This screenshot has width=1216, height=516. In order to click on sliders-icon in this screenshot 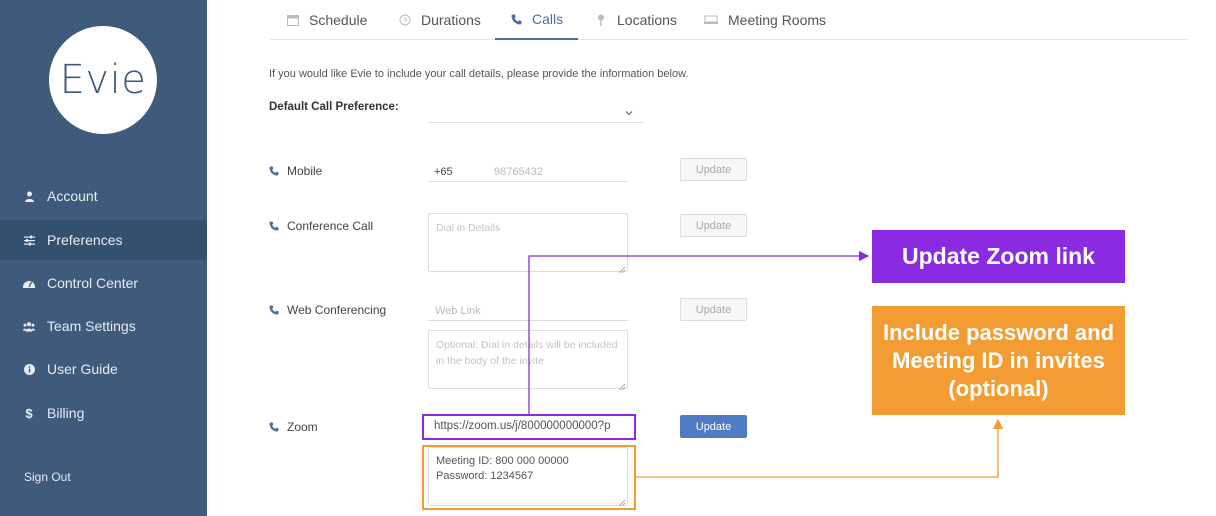, I will do `click(29, 240)`.